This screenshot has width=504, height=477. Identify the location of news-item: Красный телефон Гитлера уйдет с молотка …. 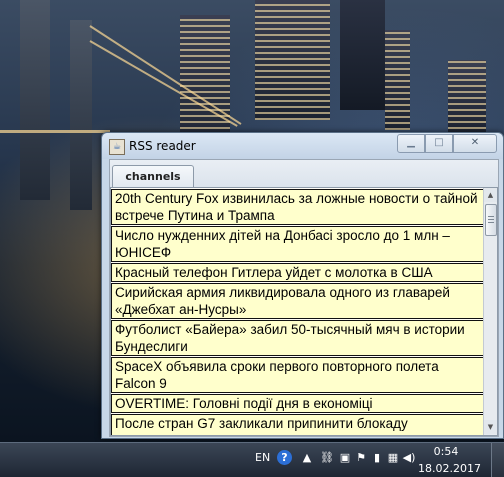
(297, 272).